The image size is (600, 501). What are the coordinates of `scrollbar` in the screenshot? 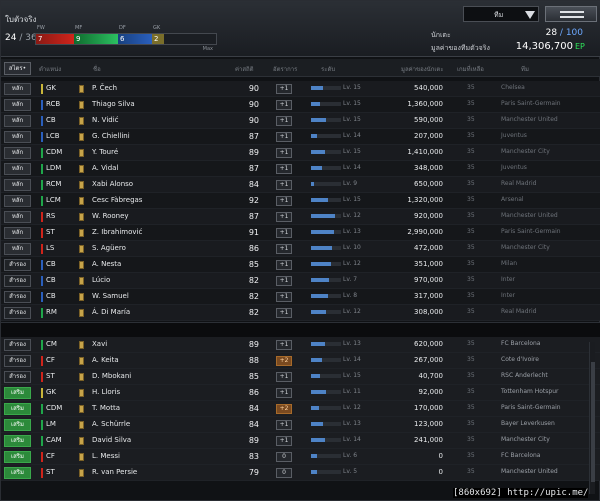 It's located at (592, 418).